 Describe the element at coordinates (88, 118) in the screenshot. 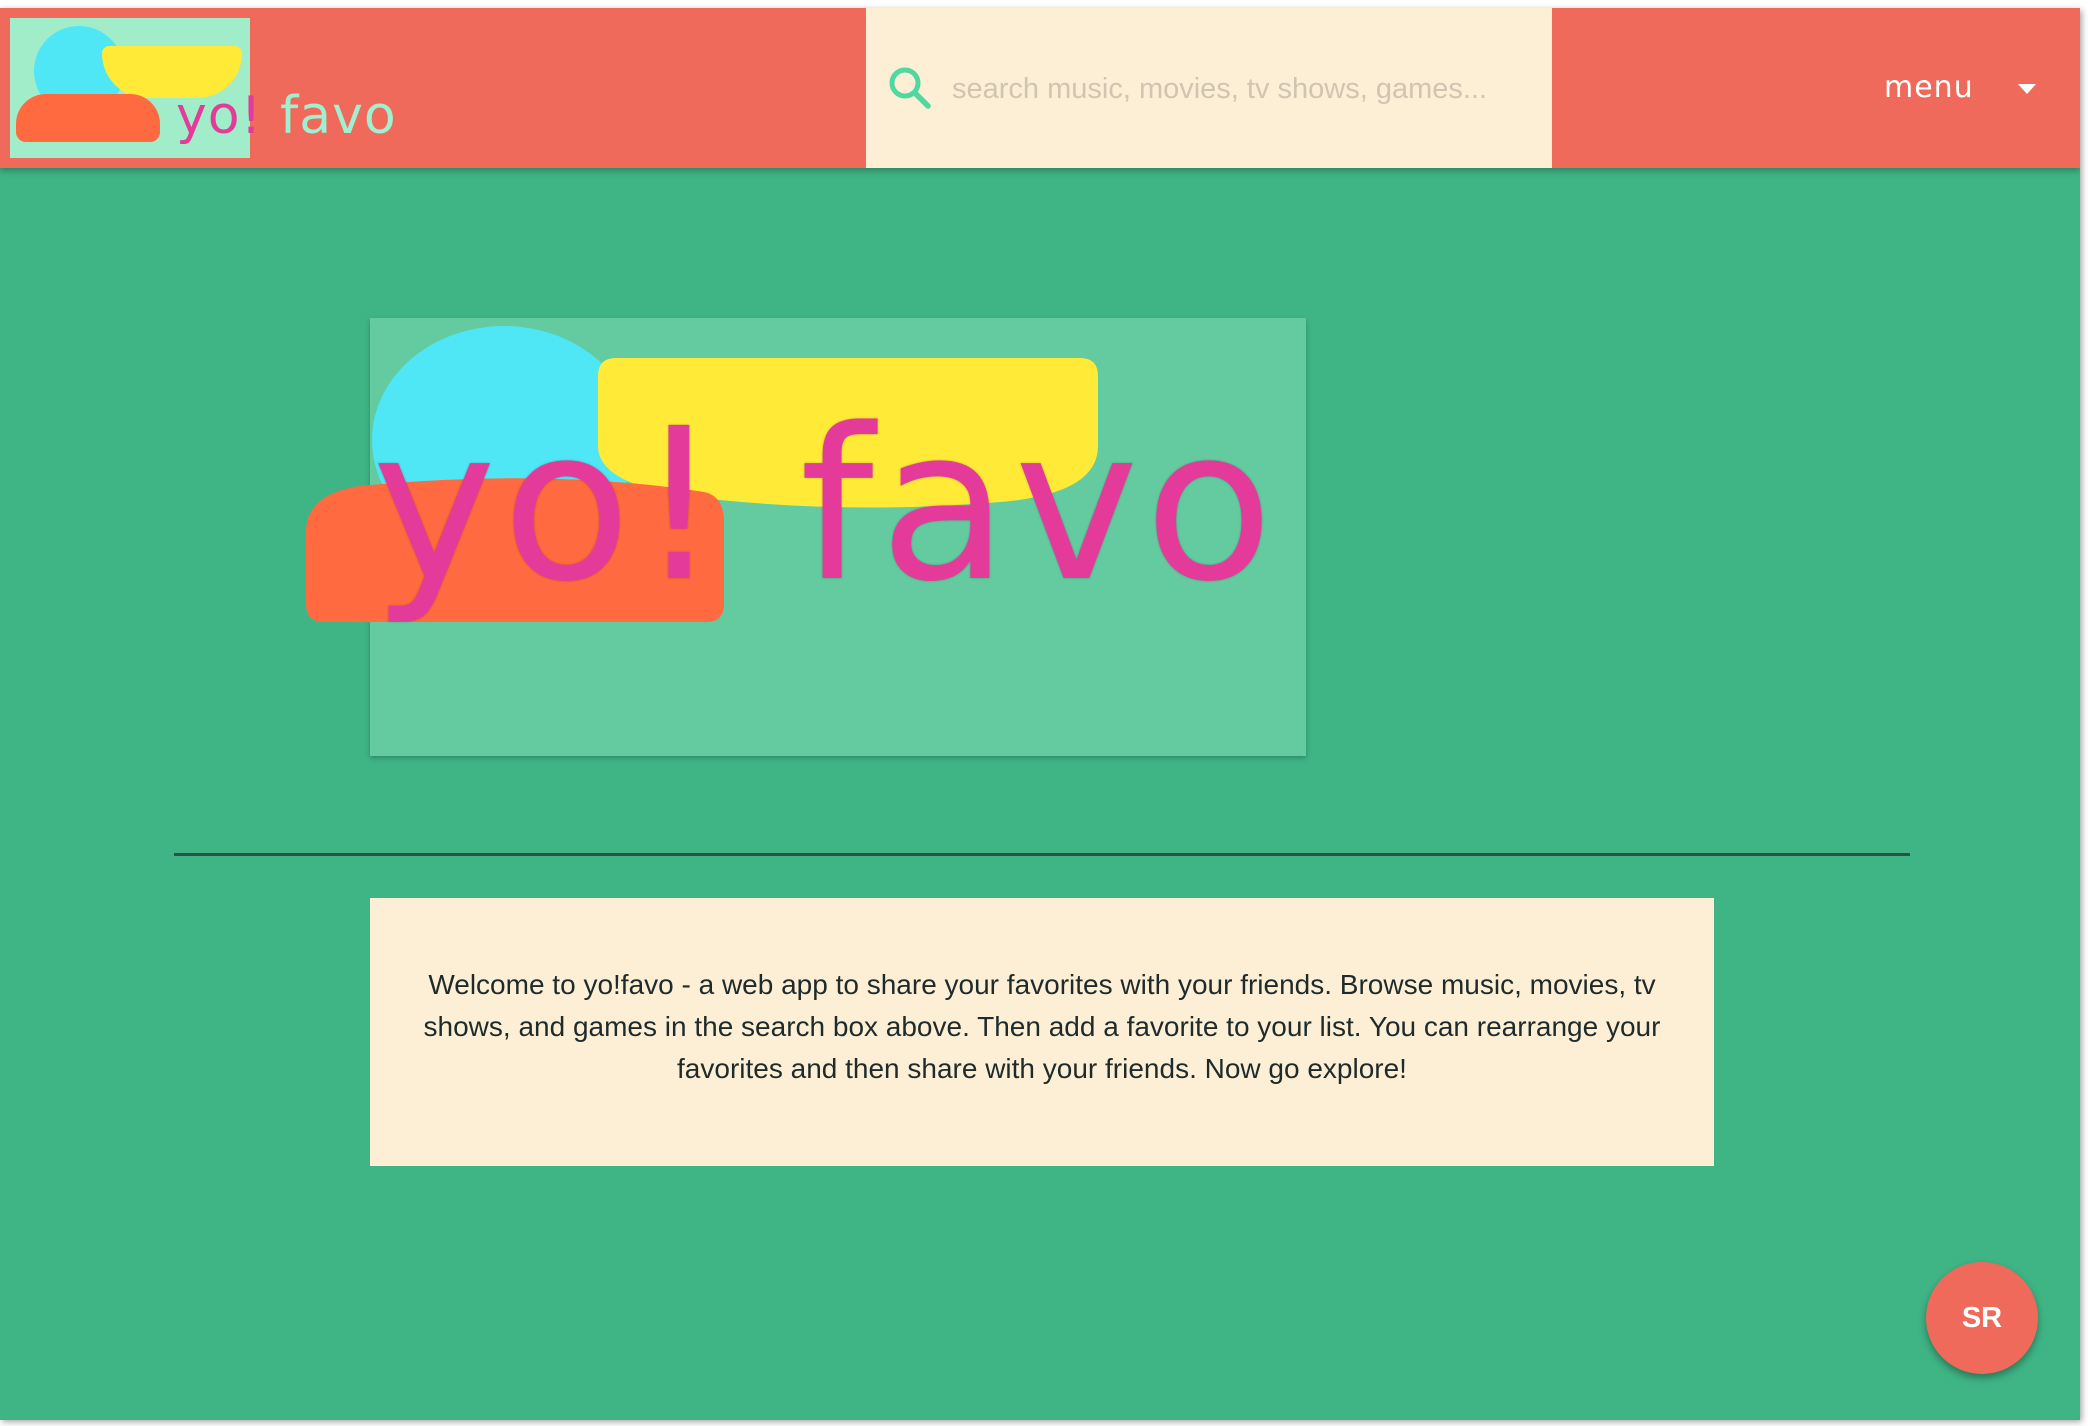

I see `logo-orange-shape` at that location.